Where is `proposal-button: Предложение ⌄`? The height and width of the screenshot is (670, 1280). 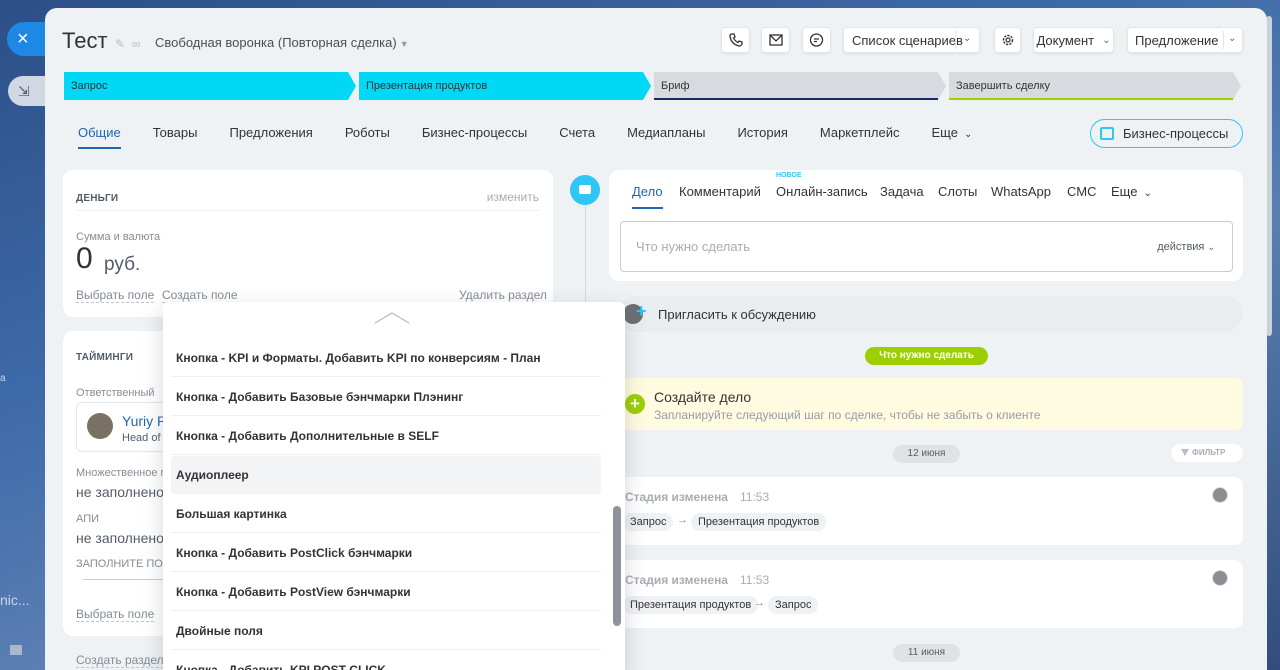
proposal-button: Предложение ⌄ is located at coordinates (1185, 40).